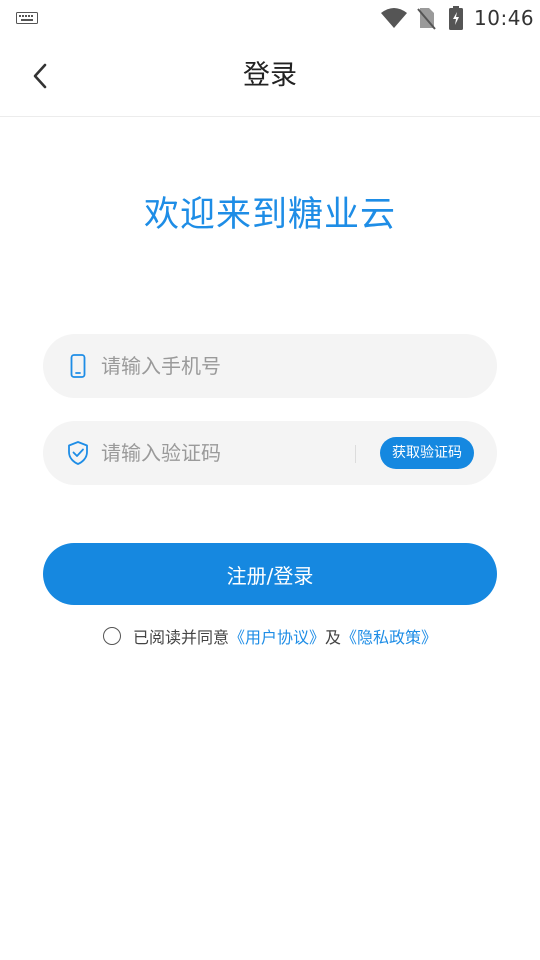  I want to click on register-login-button: 注册/登录, so click(270, 574).